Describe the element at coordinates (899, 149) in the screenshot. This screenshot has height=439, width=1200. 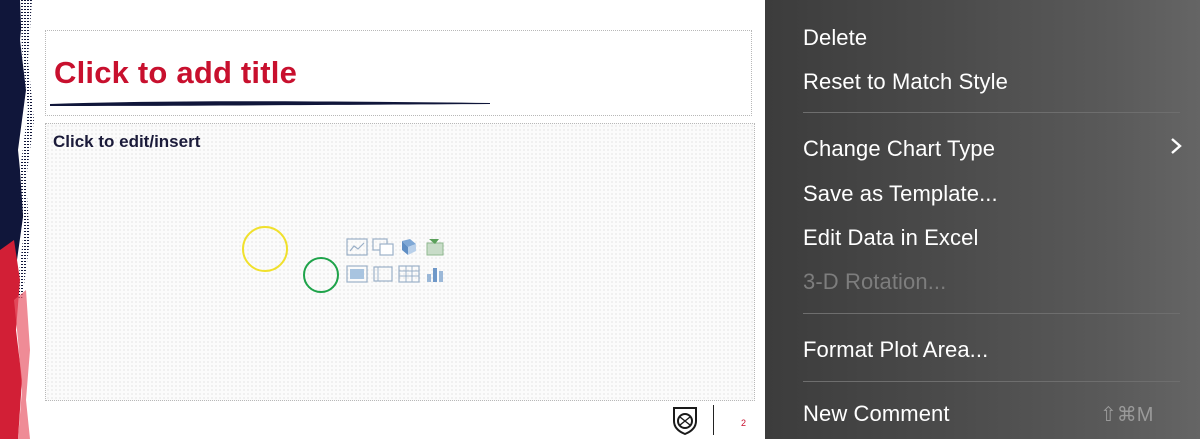
I see `menu-item-change-chart-type: Change Chart Type` at that location.